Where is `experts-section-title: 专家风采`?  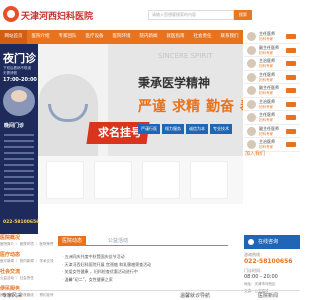 experts-section-title: 专家风采 is located at coordinates (12, 295).